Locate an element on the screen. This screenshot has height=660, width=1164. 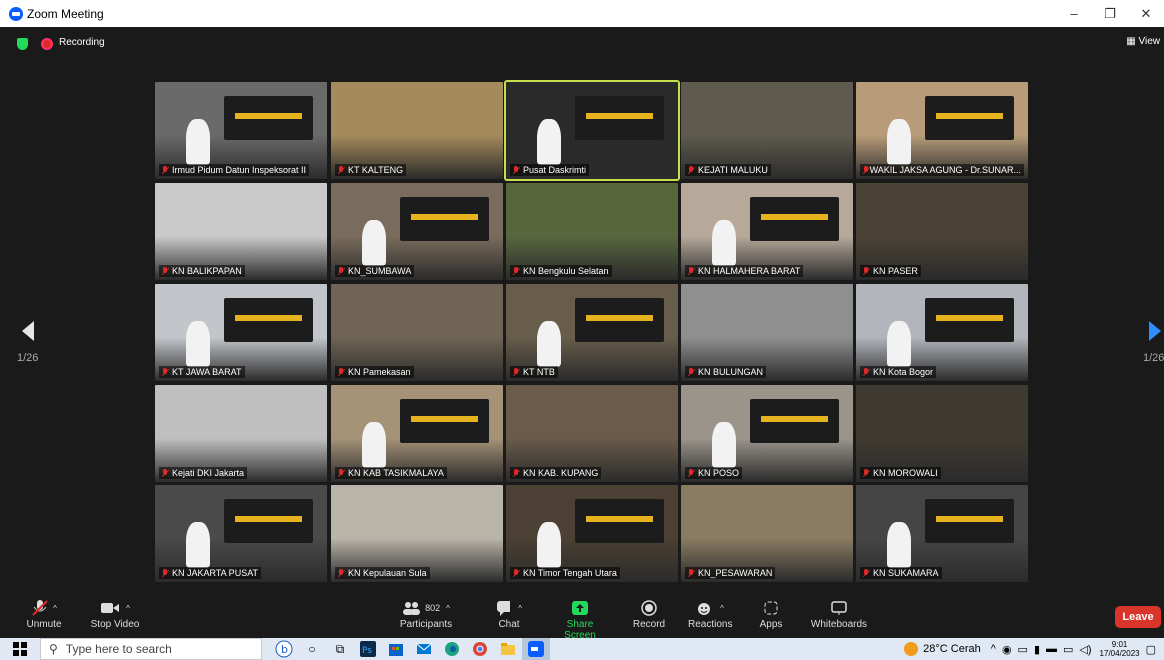
mail-icon is located at coordinates (424, 649).